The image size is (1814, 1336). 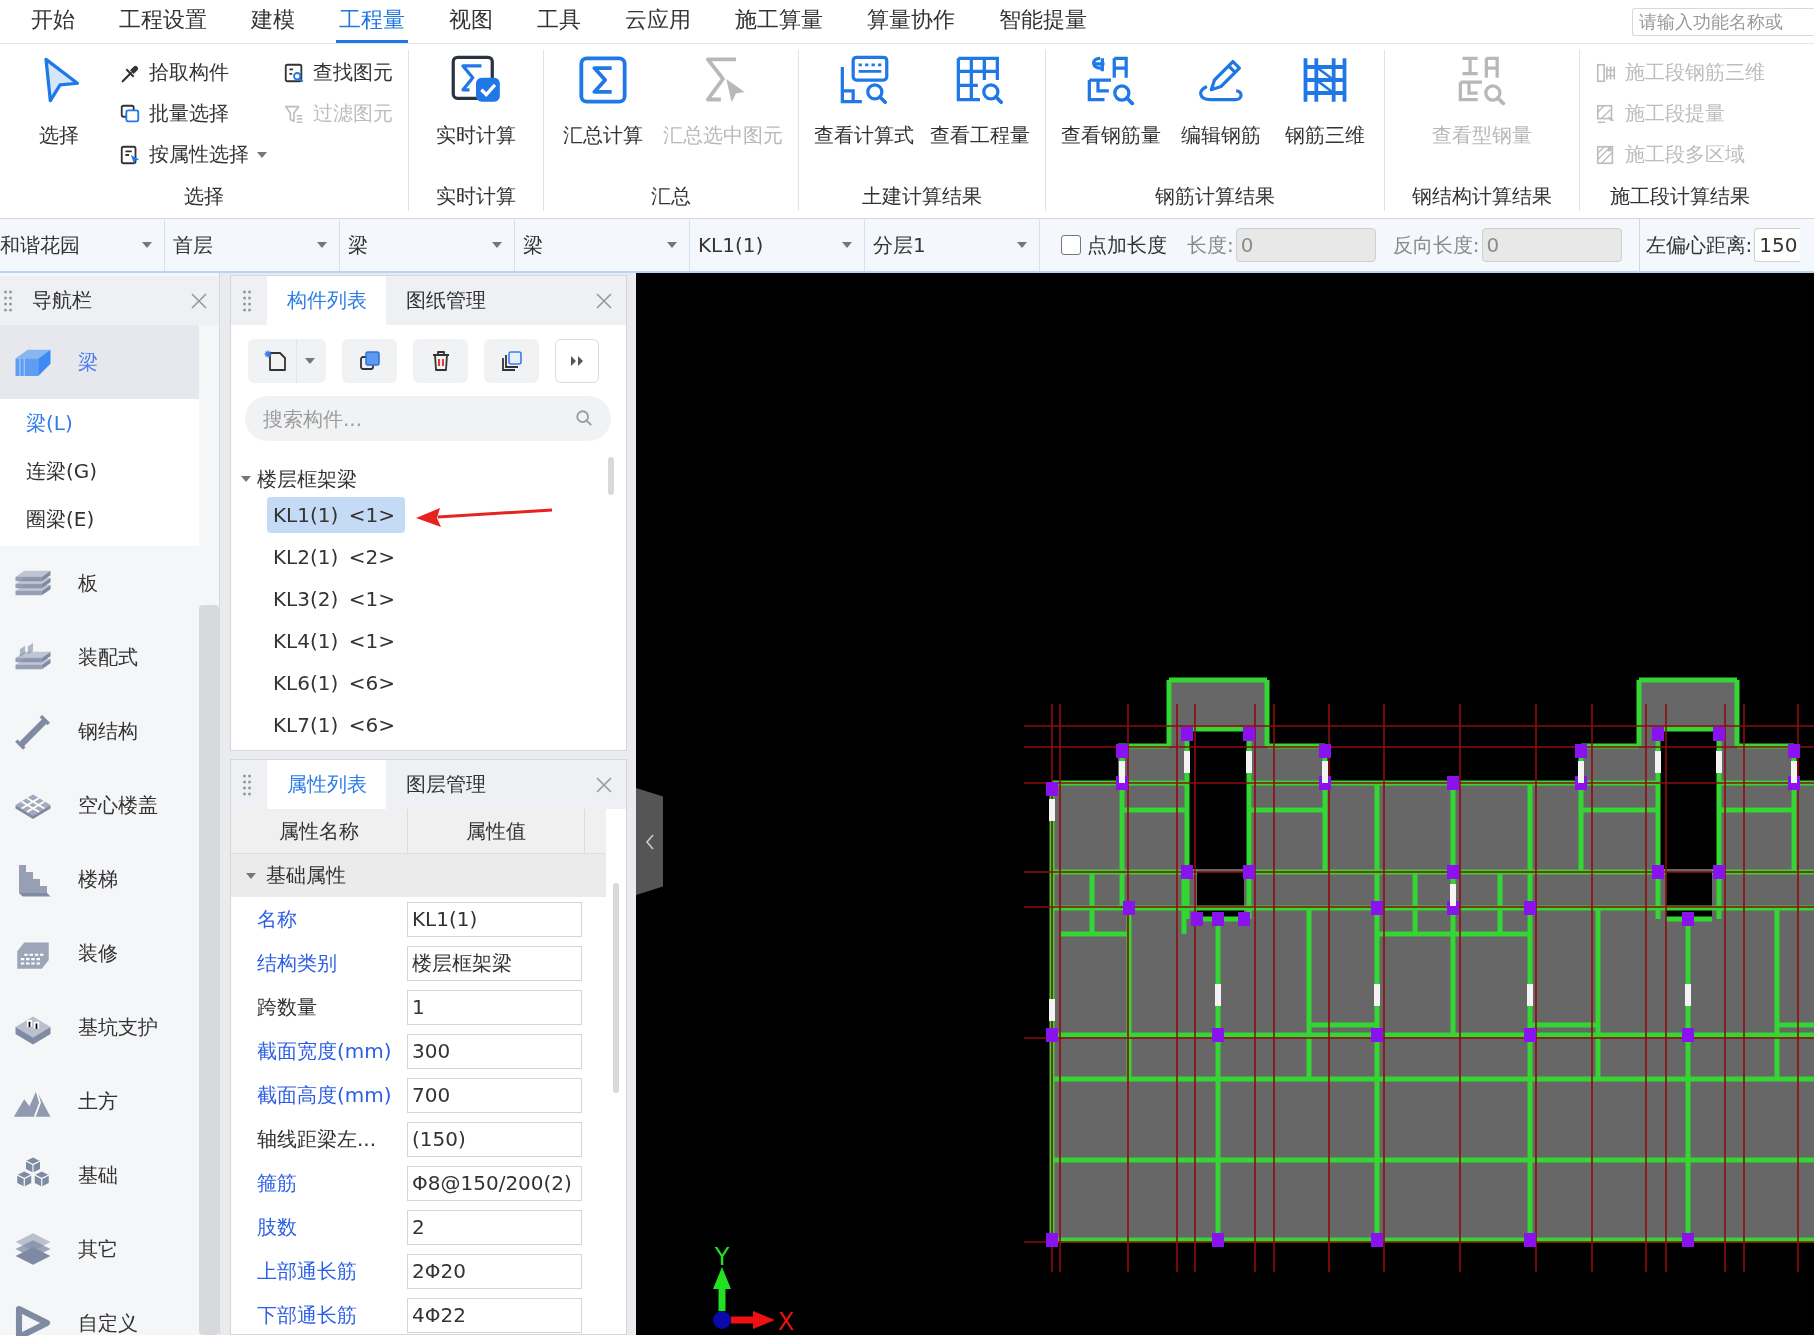 What do you see at coordinates (338, 72) in the screenshot?
I see `ribbon-button: 查找图元` at bounding box center [338, 72].